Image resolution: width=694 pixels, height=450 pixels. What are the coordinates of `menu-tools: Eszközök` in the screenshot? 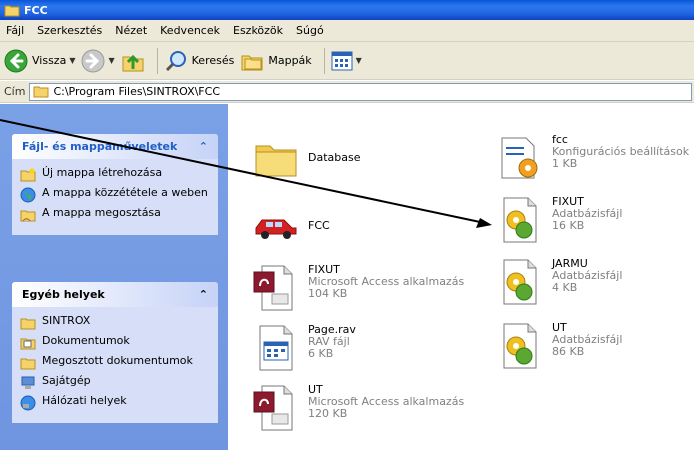 It's located at (258, 30).